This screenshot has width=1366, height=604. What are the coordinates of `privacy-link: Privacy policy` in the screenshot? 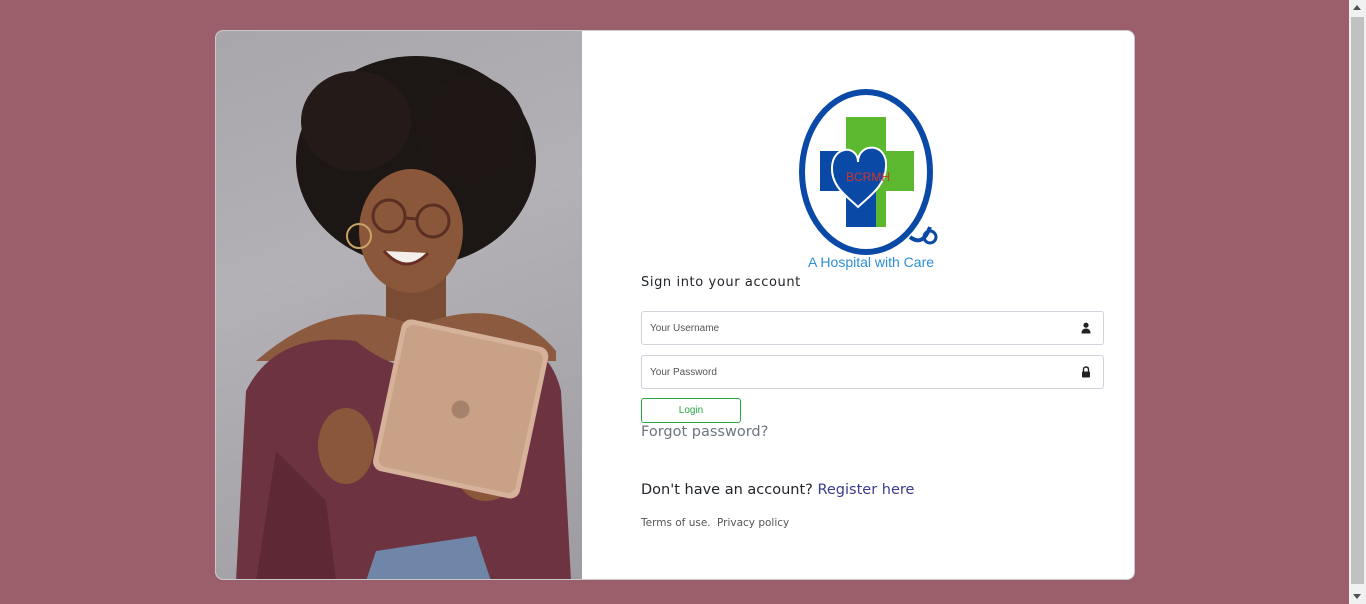 It's located at (753, 523).